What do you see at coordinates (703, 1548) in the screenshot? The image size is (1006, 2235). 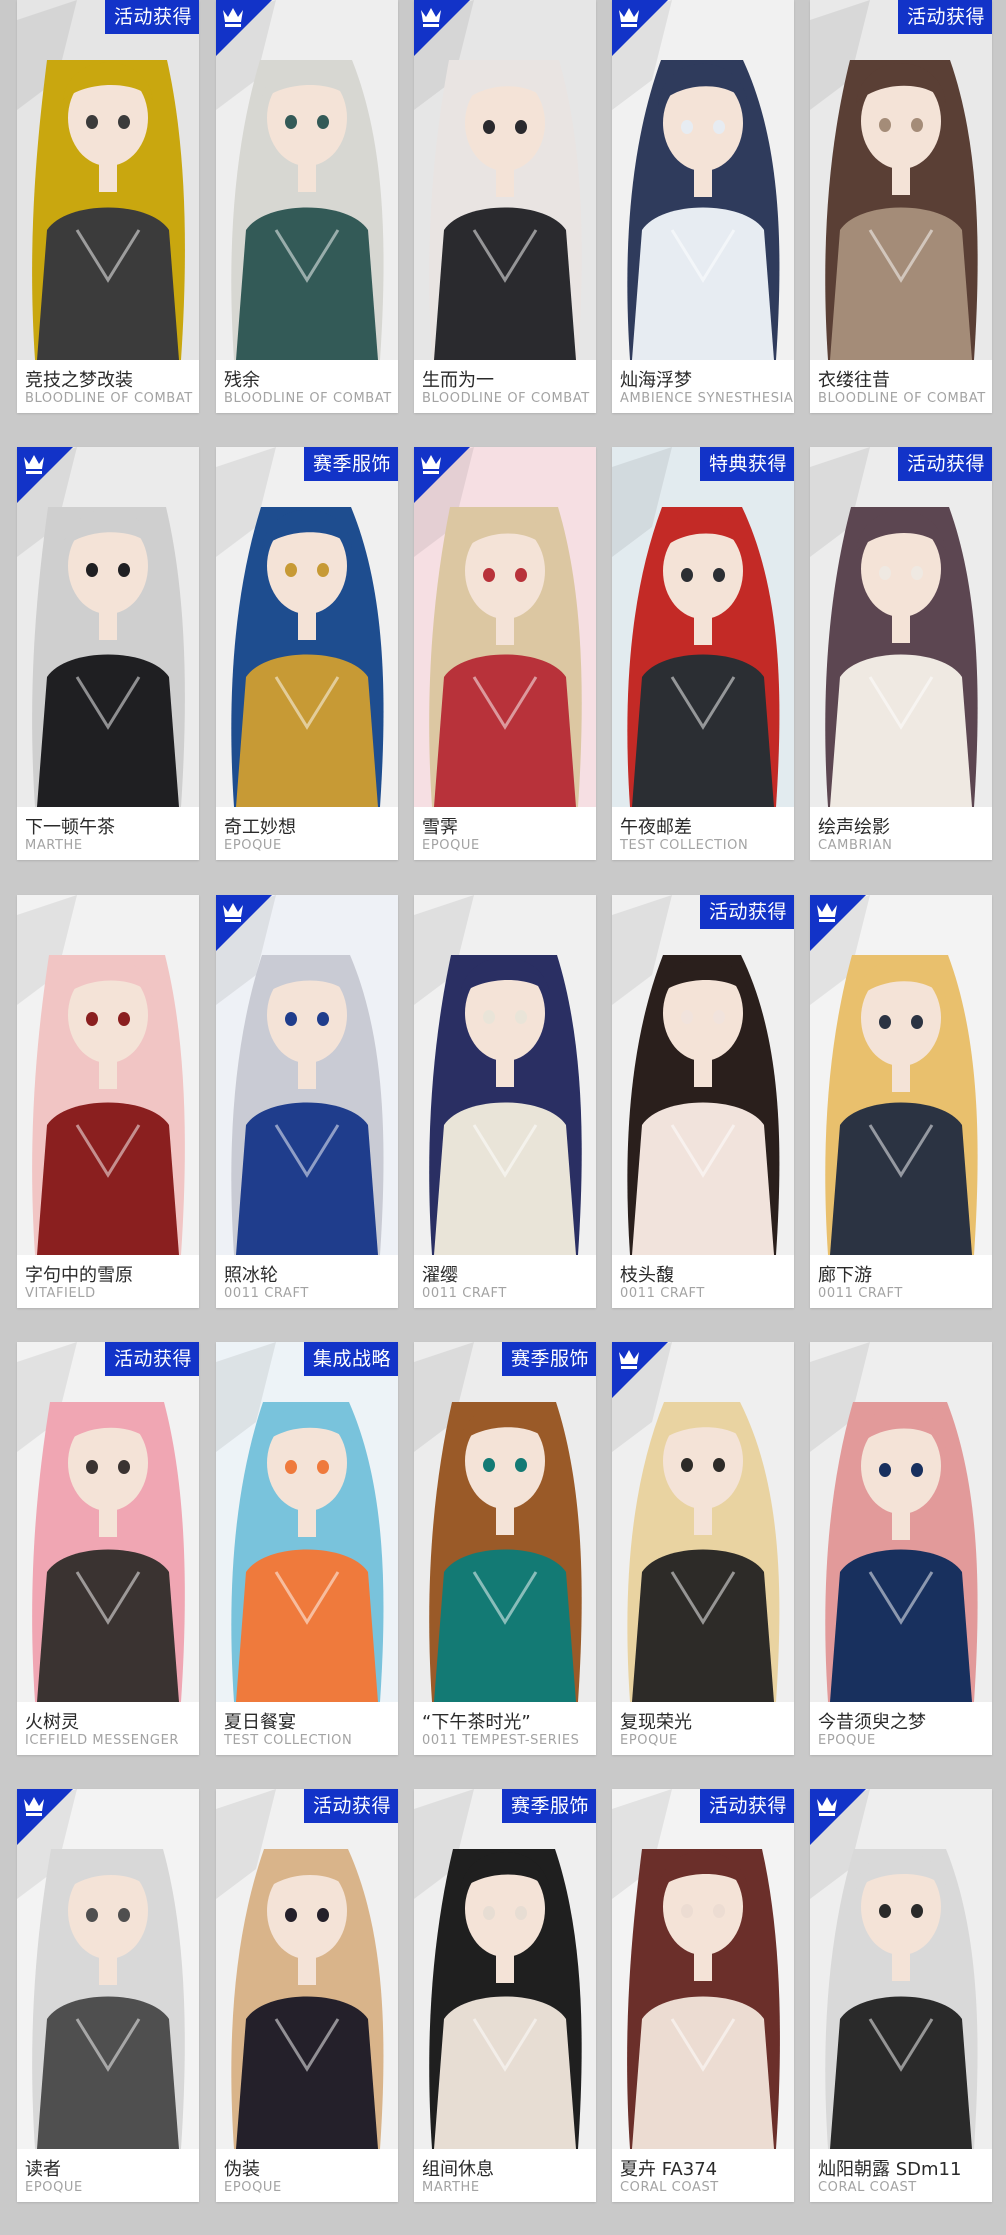 I see `skin-card: 复现荣光 EPOQUE` at bounding box center [703, 1548].